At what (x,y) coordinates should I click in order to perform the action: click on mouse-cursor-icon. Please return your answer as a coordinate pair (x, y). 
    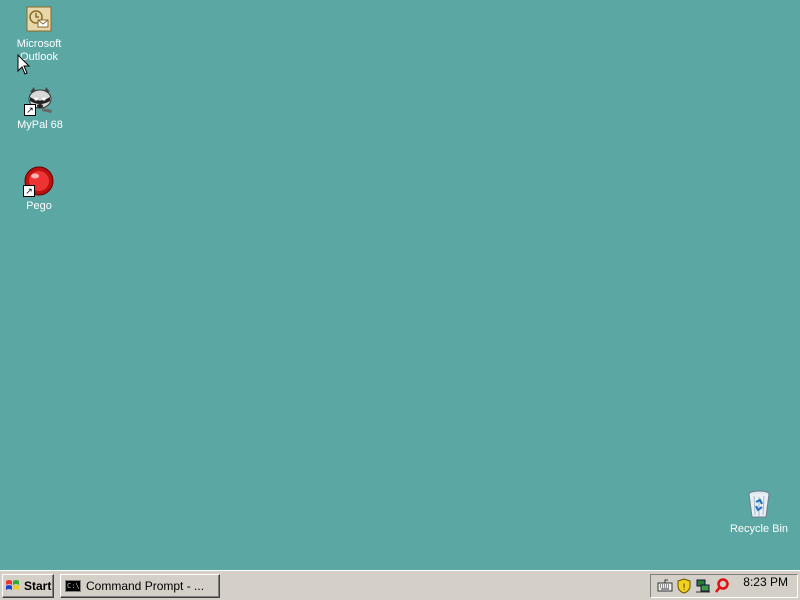
    Looking at the image, I should click on (24, 64).